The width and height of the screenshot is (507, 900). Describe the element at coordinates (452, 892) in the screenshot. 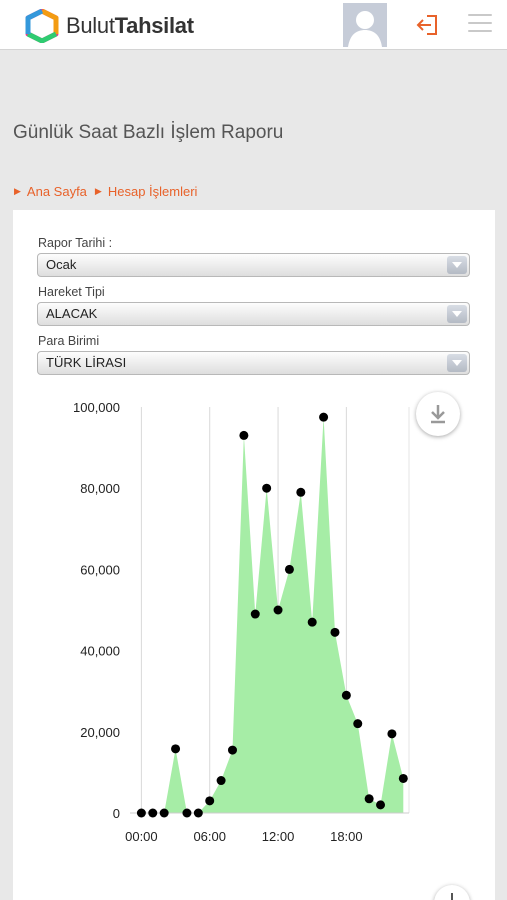

I see `zoom-button` at that location.